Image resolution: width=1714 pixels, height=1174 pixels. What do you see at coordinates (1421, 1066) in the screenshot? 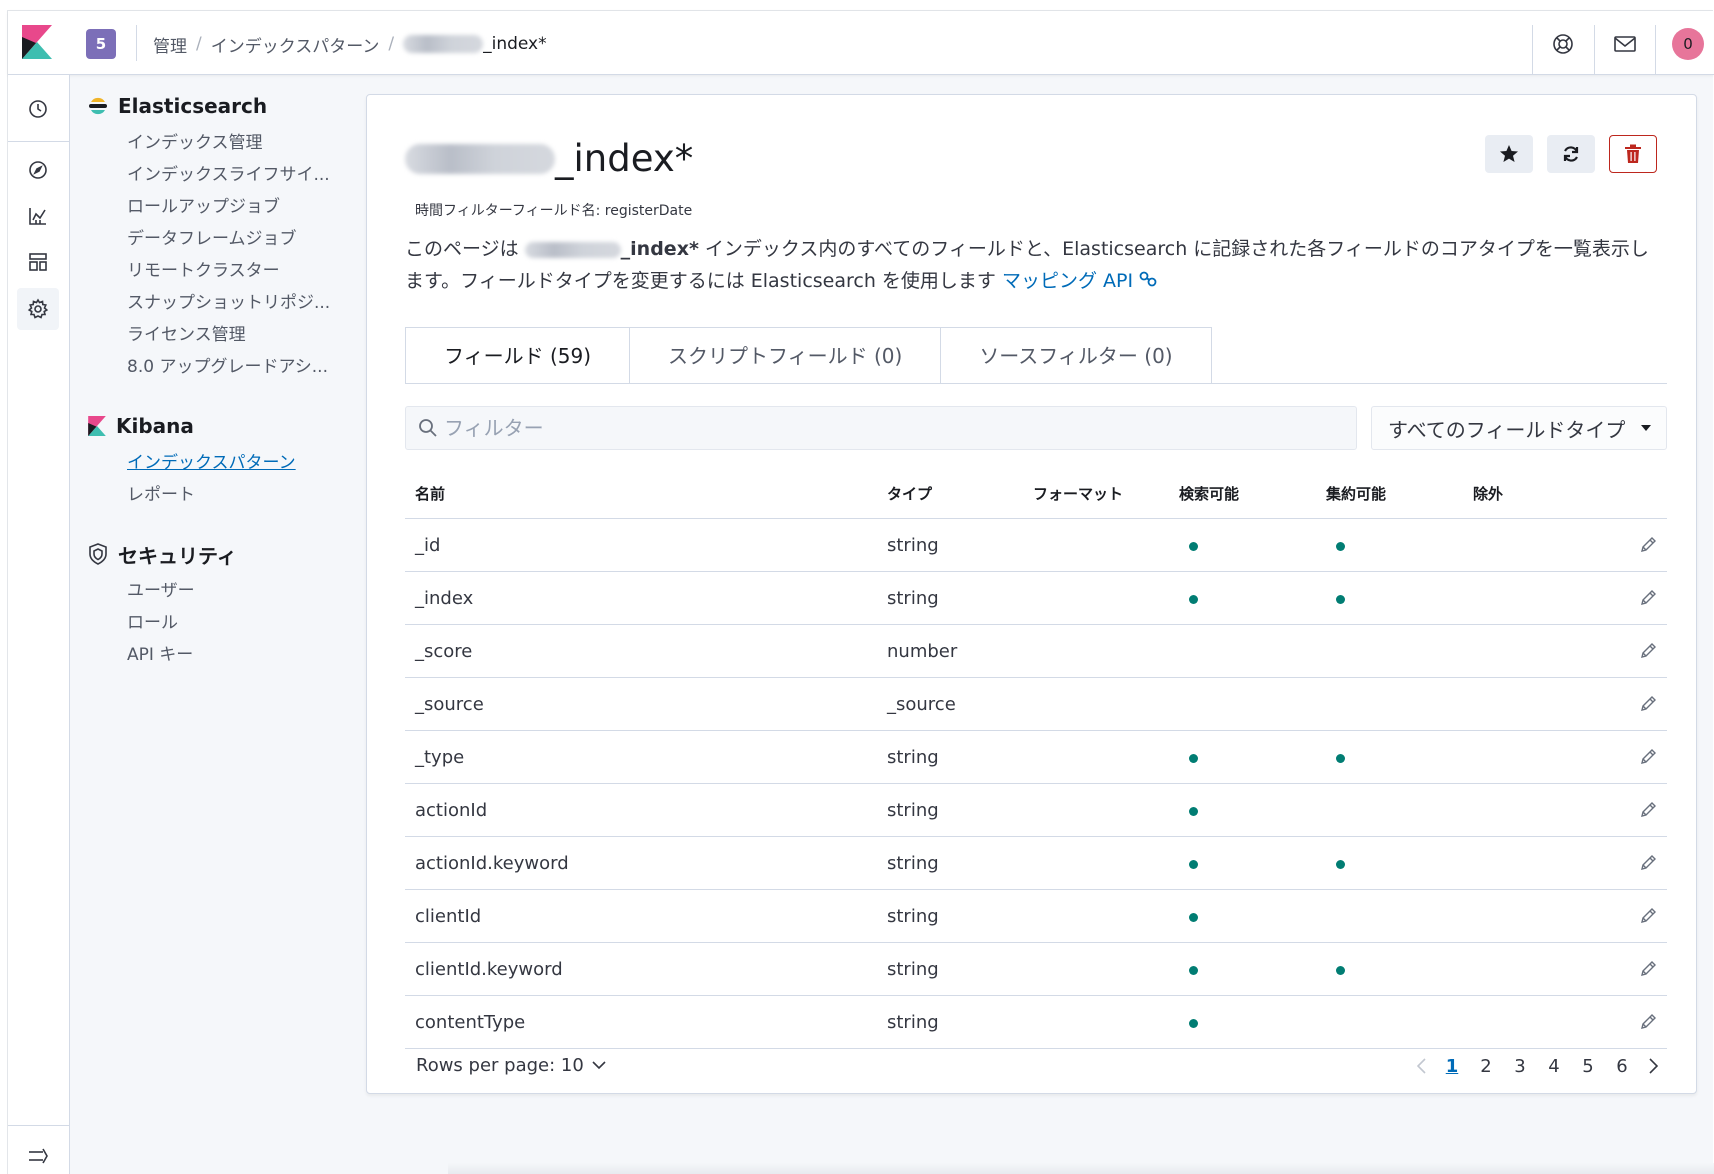
I see `prev-page-button` at bounding box center [1421, 1066].